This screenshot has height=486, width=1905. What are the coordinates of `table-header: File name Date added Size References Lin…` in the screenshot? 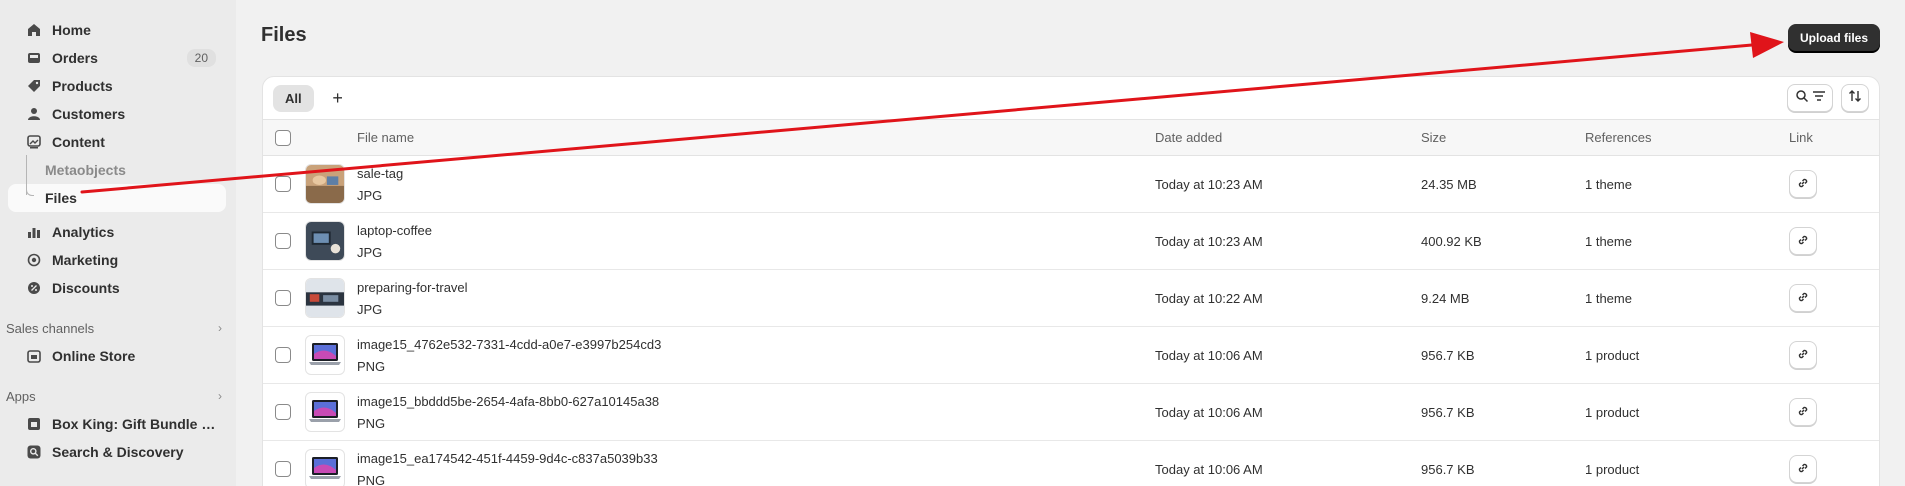 It's located at (1071, 138).